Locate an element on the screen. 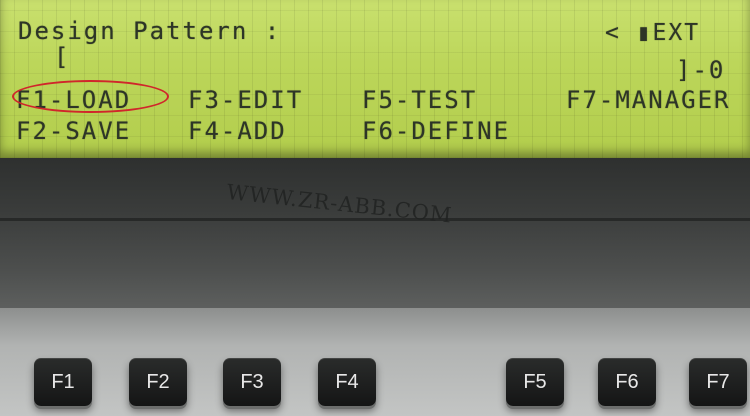 The height and width of the screenshot is (416, 750). f1-key: F1 is located at coordinates (63, 382).